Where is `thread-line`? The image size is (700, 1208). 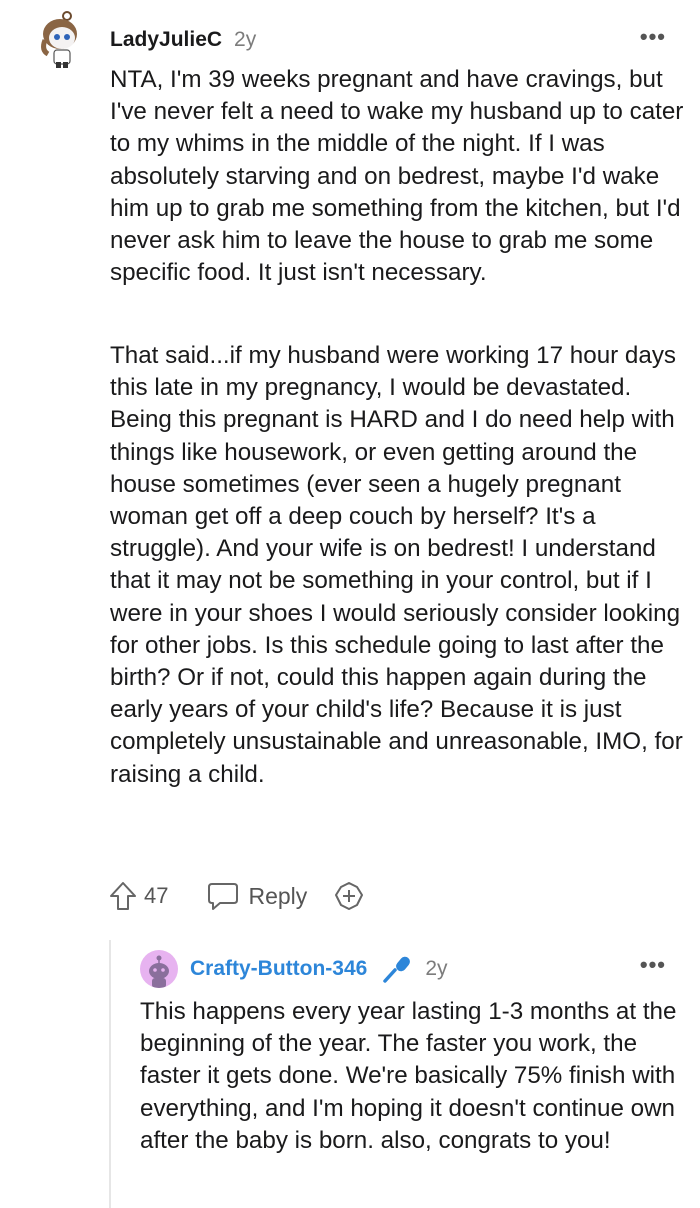 thread-line is located at coordinates (110, 1074).